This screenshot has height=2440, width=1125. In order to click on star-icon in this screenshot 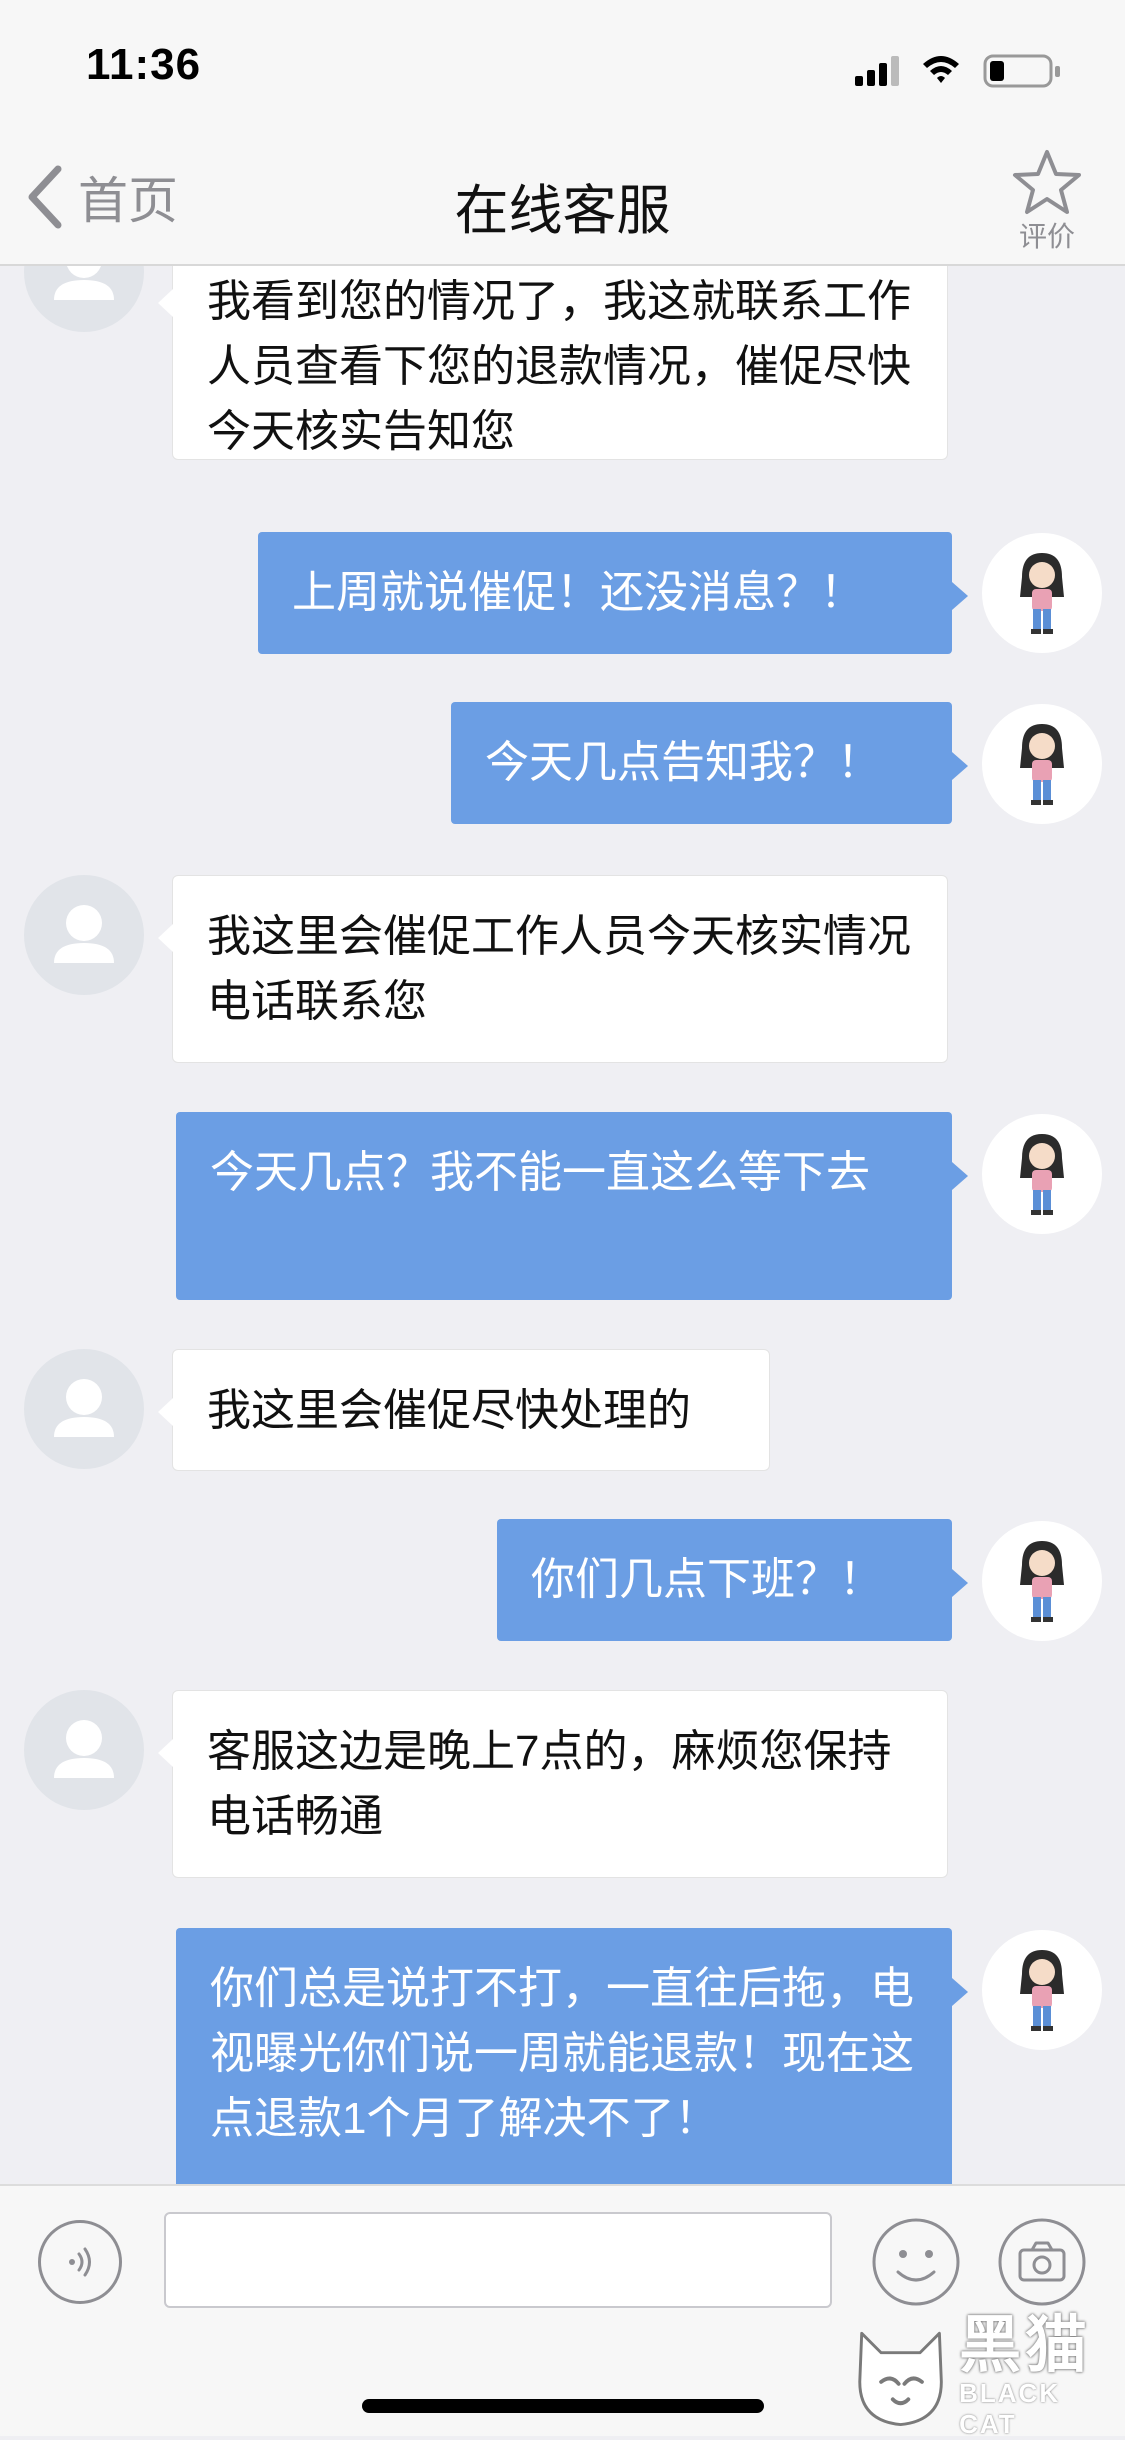, I will do `click(1047, 182)`.